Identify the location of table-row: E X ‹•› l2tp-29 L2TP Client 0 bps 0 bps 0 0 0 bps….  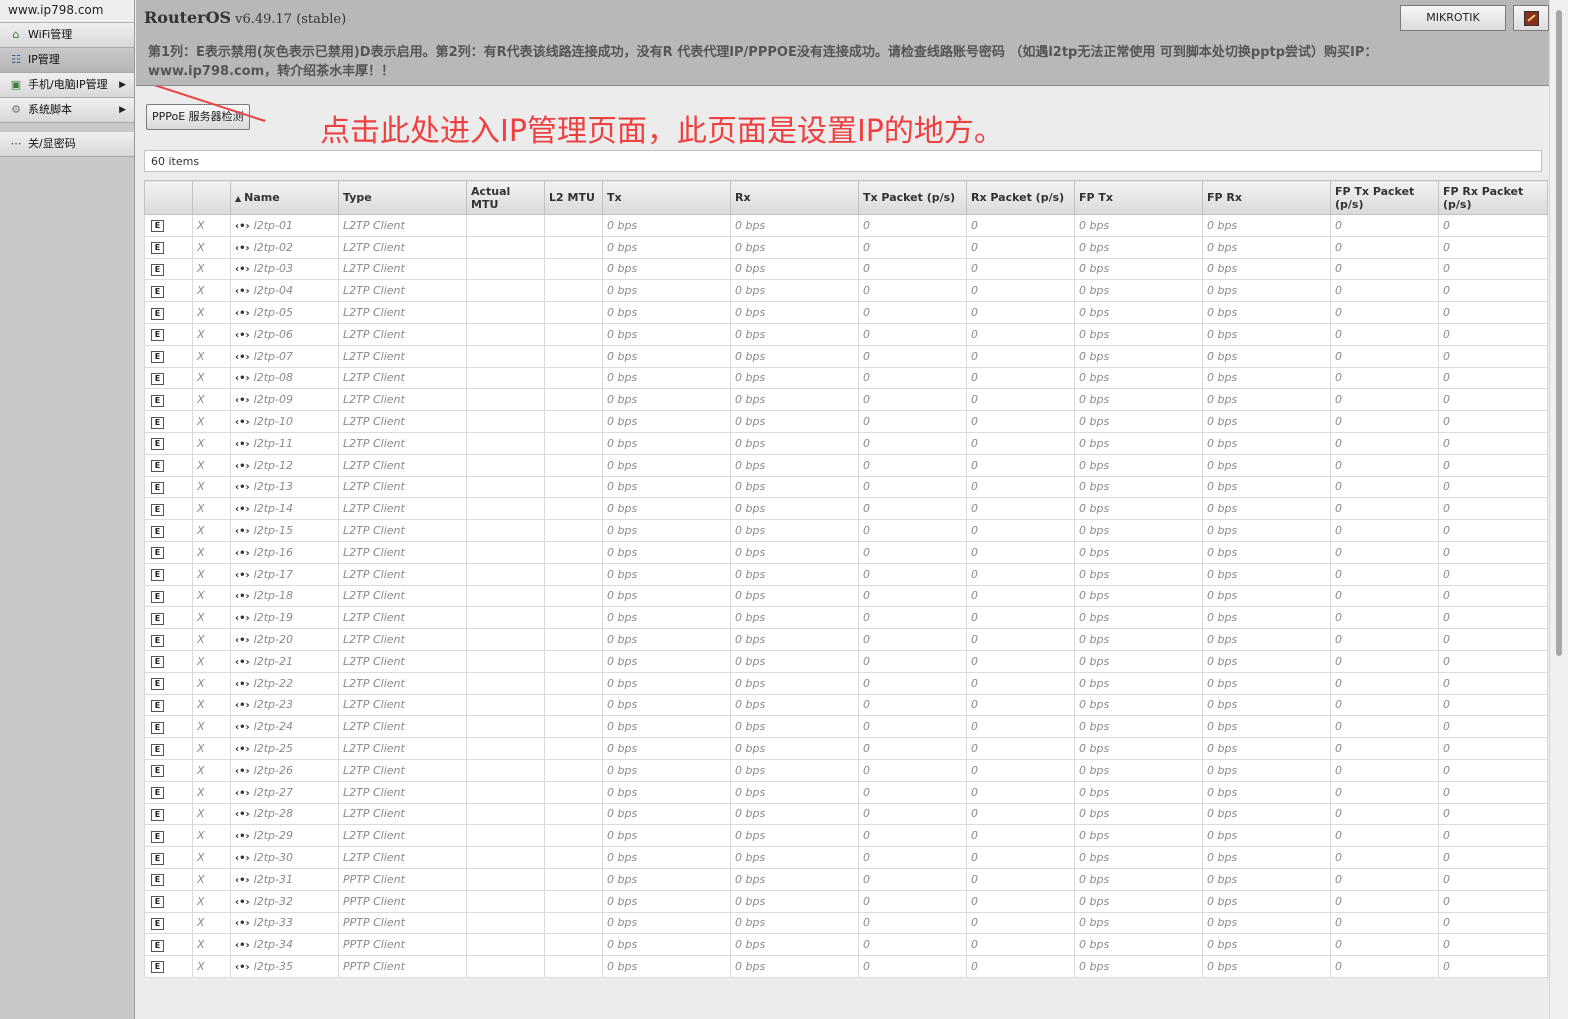
(846, 836).